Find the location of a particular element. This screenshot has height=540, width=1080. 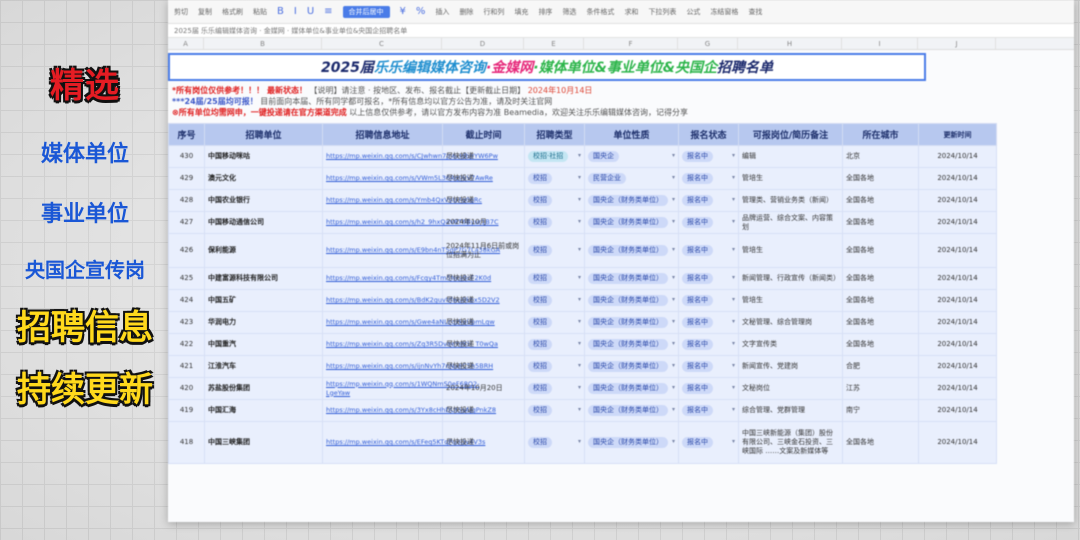

column-header: I is located at coordinates (880, 43).